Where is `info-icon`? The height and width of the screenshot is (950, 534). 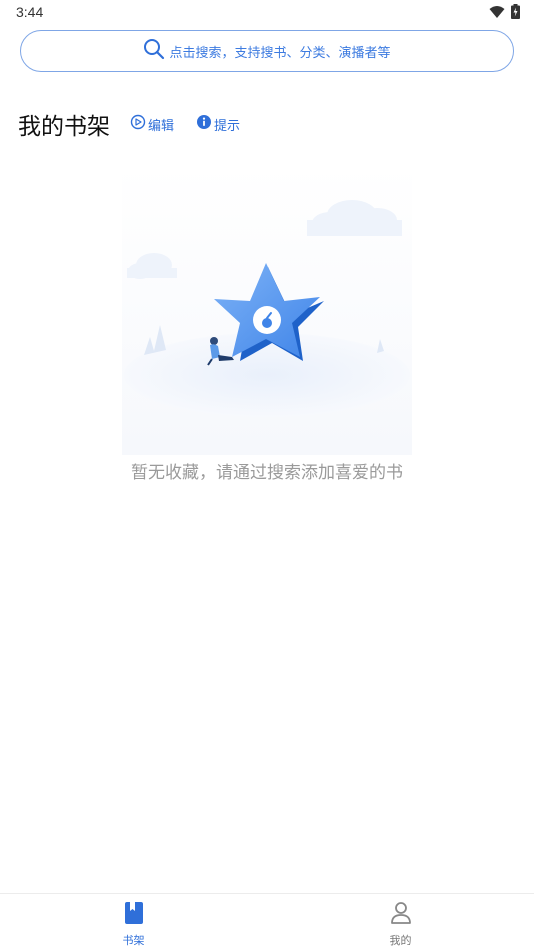 info-icon is located at coordinates (204, 124).